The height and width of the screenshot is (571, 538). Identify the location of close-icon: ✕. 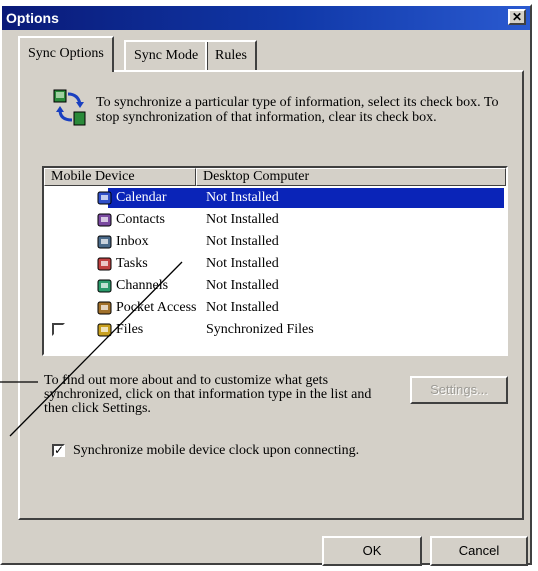
(517, 17).